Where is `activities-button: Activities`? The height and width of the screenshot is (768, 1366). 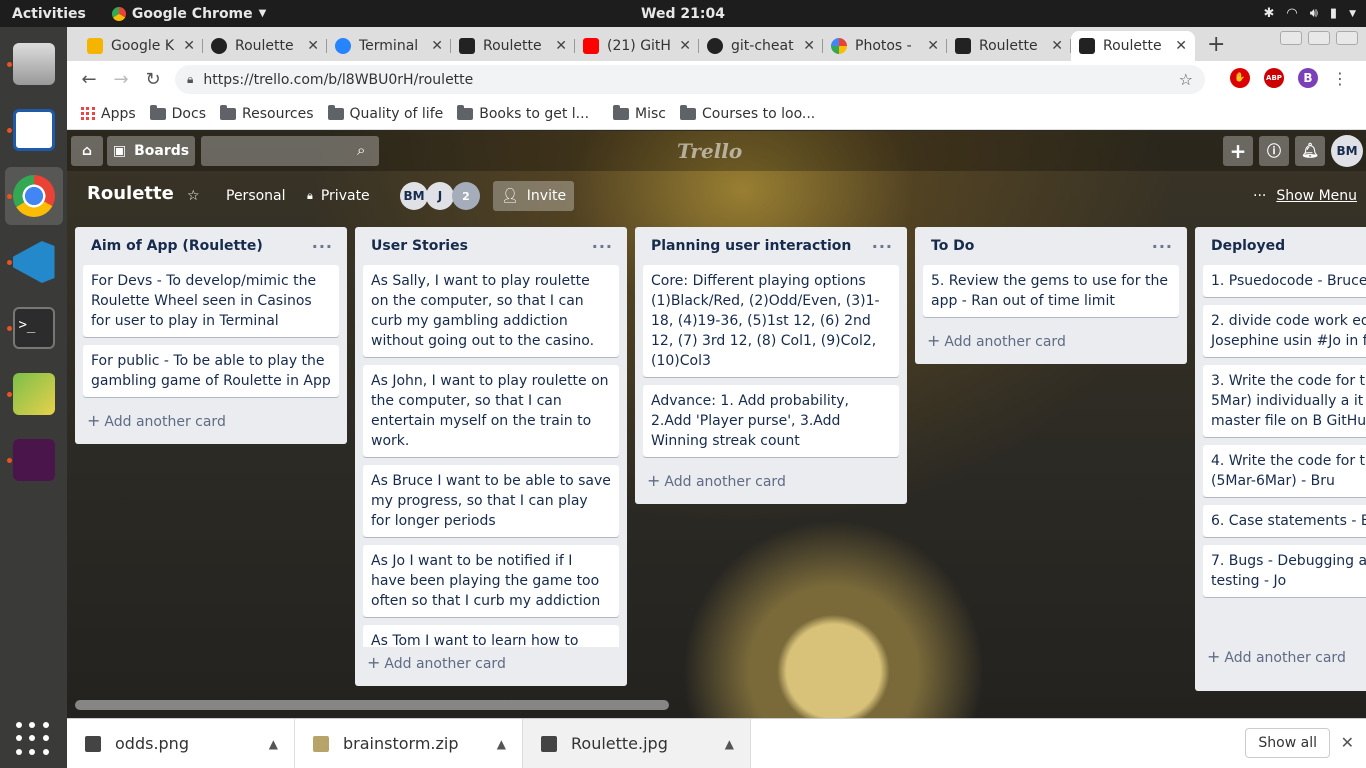 activities-button: Activities is located at coordinates (49, 14).